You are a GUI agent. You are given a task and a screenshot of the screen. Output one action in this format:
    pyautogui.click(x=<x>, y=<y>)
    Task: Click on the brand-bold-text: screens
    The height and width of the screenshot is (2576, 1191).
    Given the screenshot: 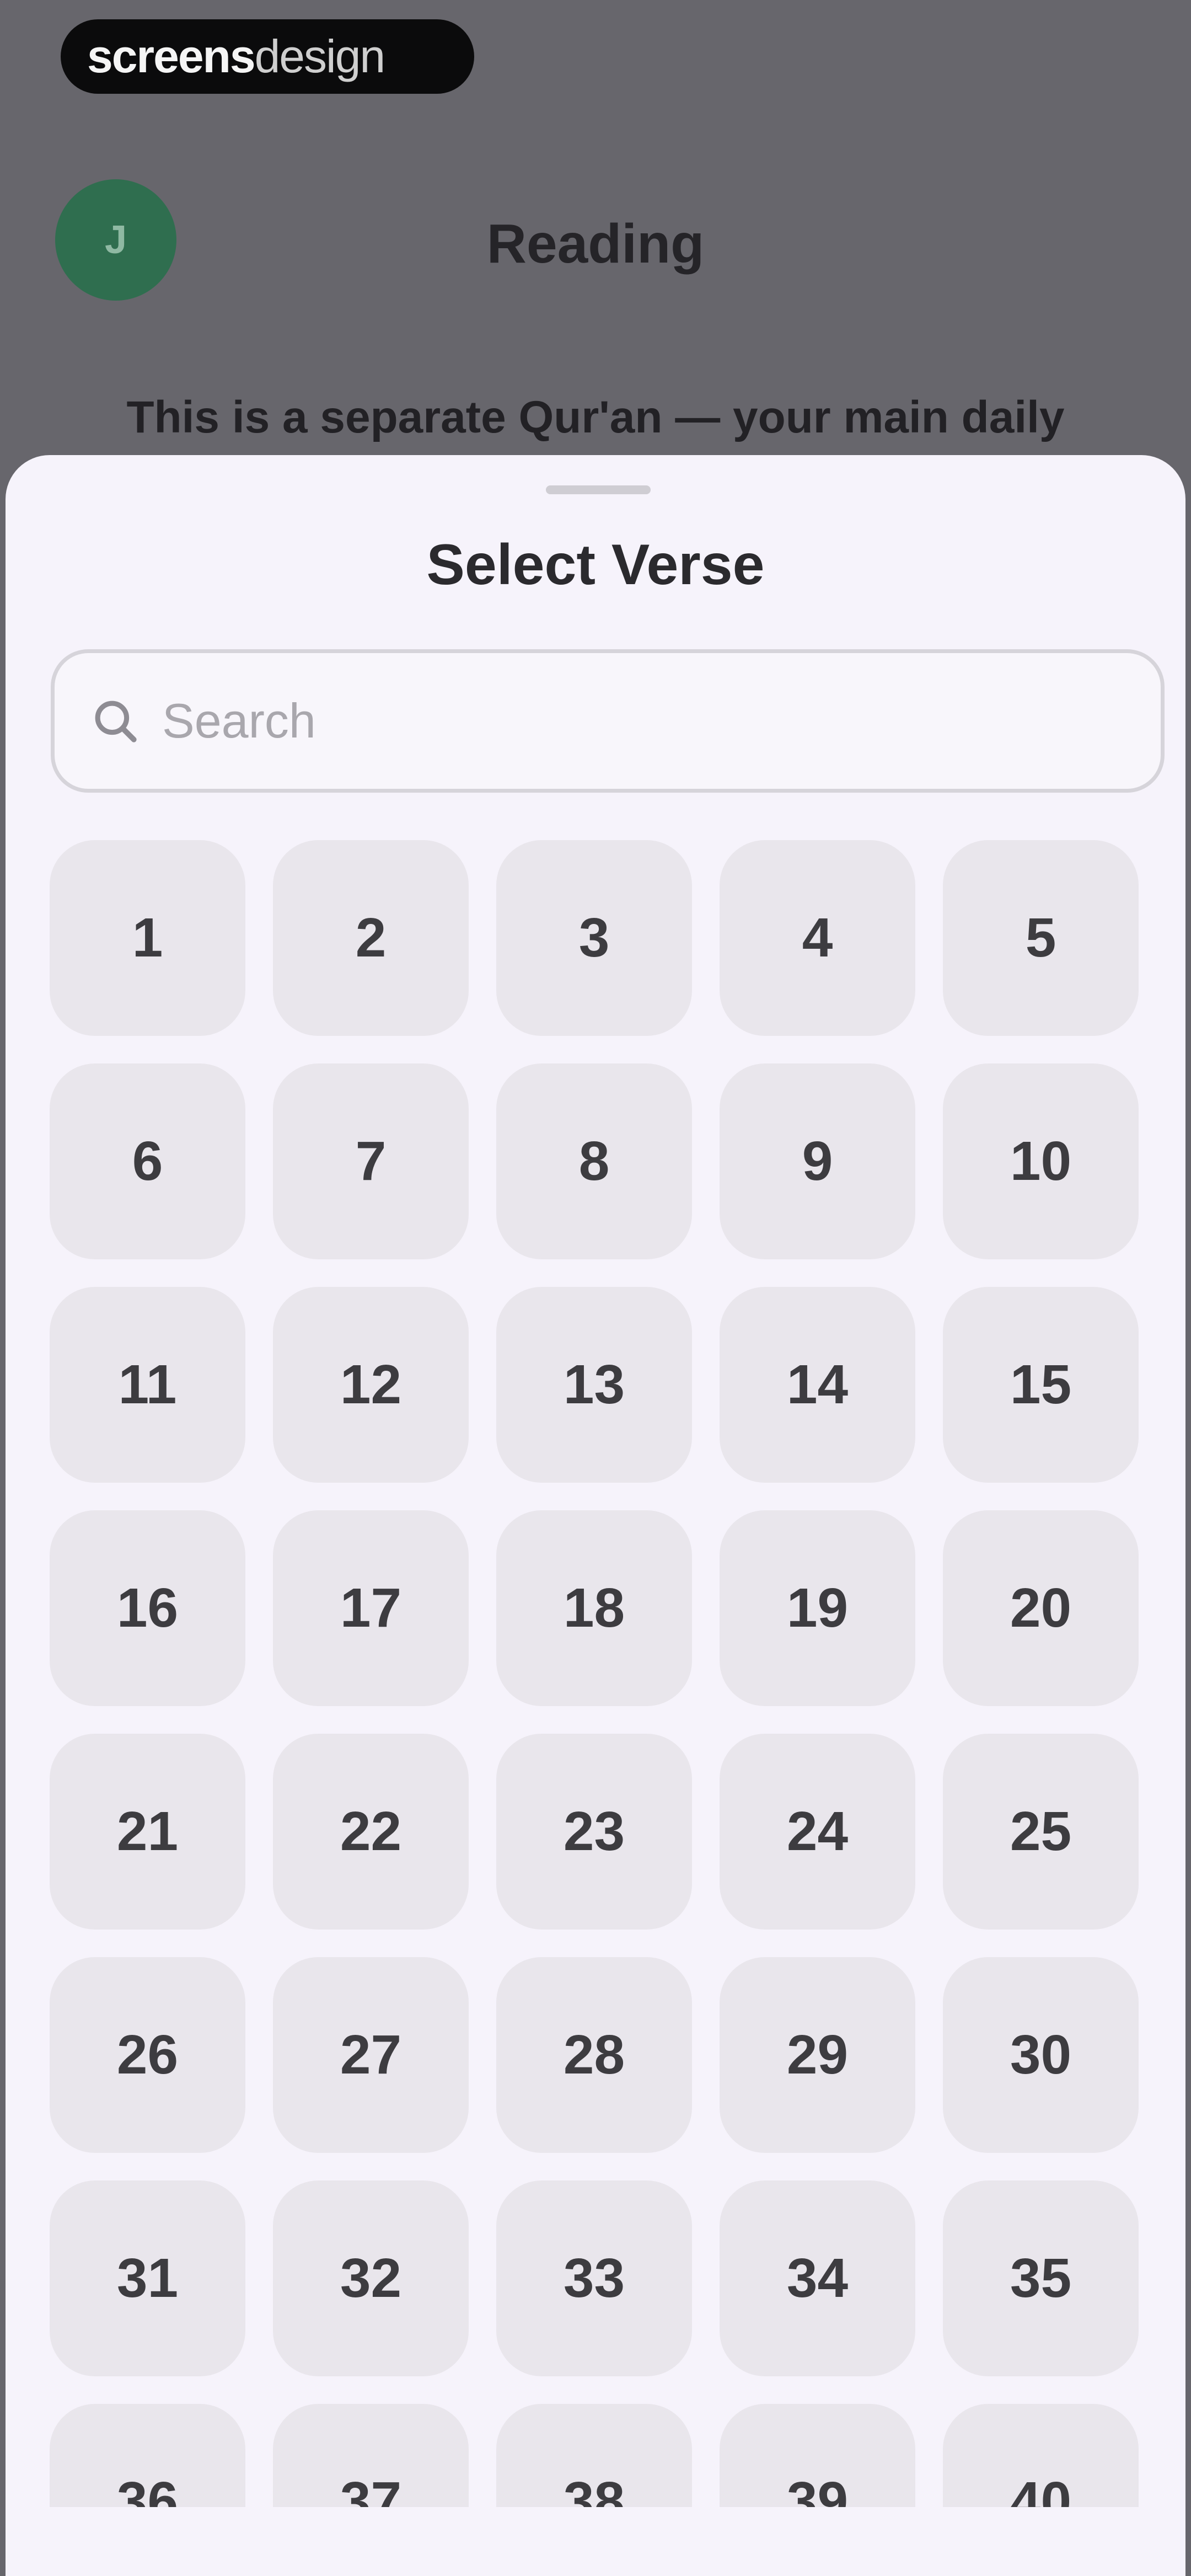 What is the action you would take?
    pyautogui.click(x=171, y=56)
    